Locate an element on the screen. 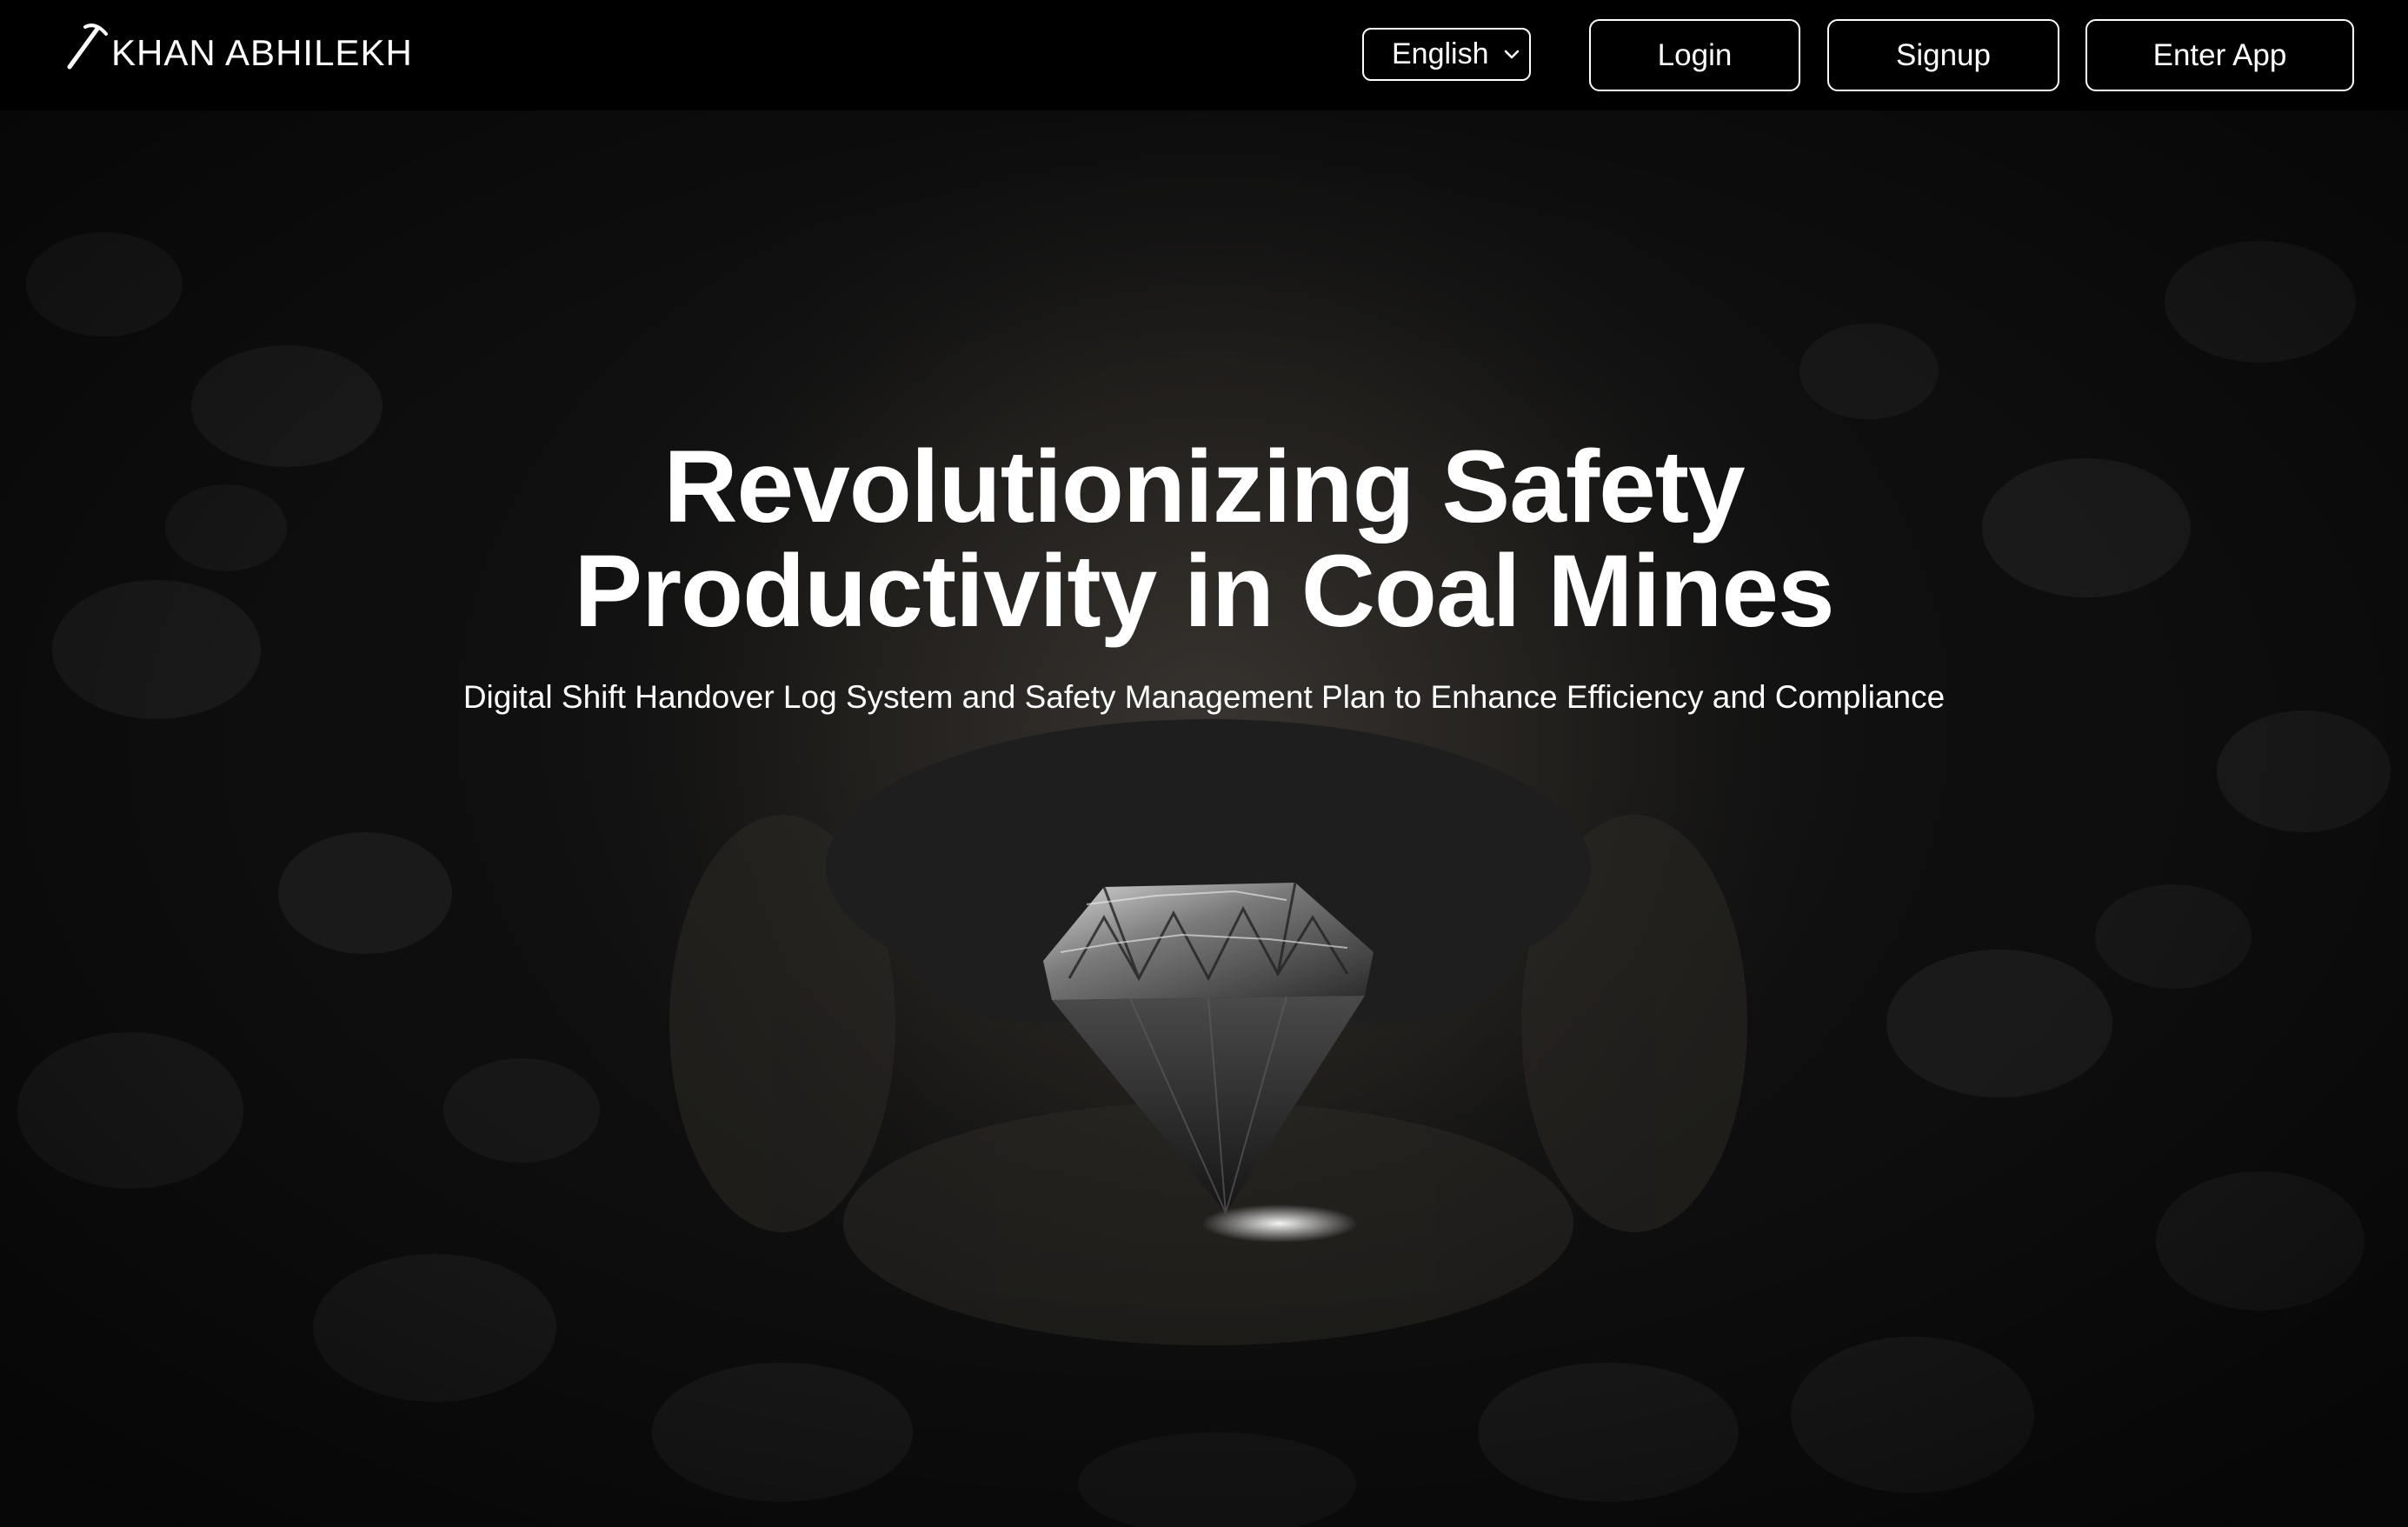 The image size is (2408, 1527). brand-name: KHAN ABHILEKH is located at coordinates (262, 52).